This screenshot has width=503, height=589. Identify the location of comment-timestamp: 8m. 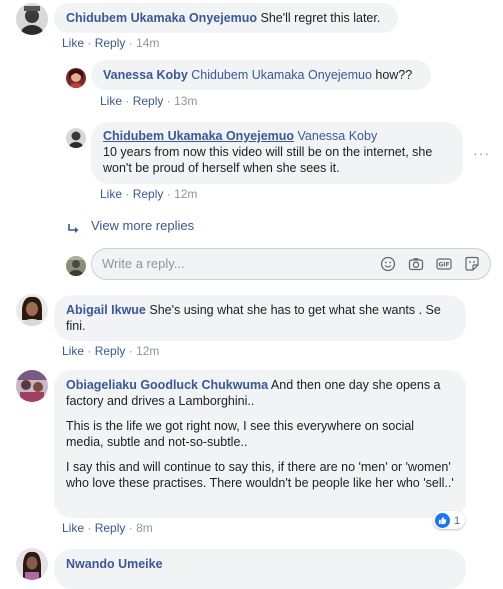
(144, 528).